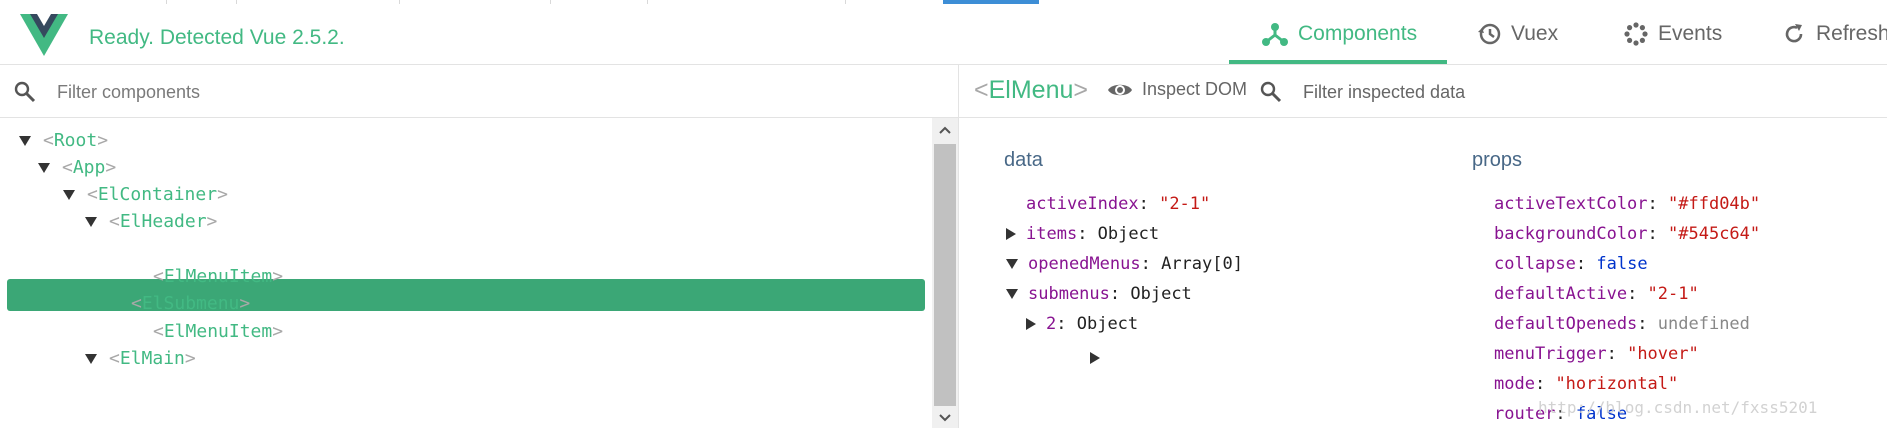 This screenshot has height=428, width=1887. What do you see at coordinates (1358, 33) in the screenshot?
I see `tab-components-label: Components` at bounding box center [1358, 33].